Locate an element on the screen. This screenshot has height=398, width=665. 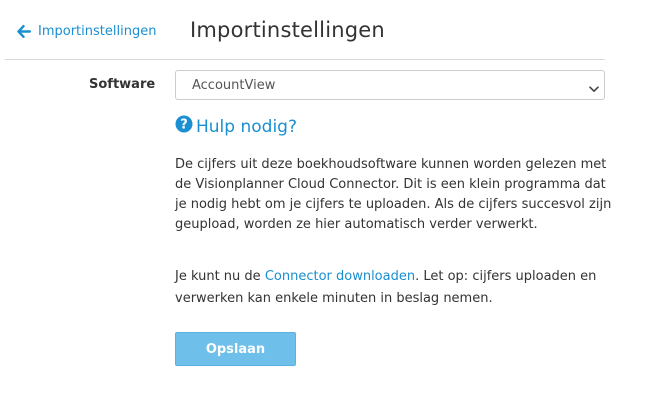
page-title: Importinstellingen is located at coordinates (287, 30).